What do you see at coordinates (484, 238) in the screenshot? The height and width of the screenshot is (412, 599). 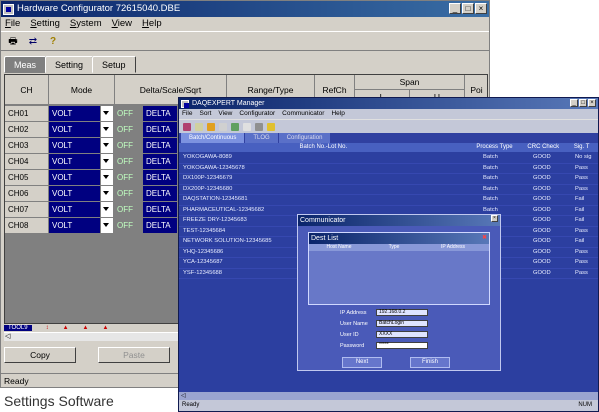 I see `close-icon: ✖` at bounding box center [484, 238].